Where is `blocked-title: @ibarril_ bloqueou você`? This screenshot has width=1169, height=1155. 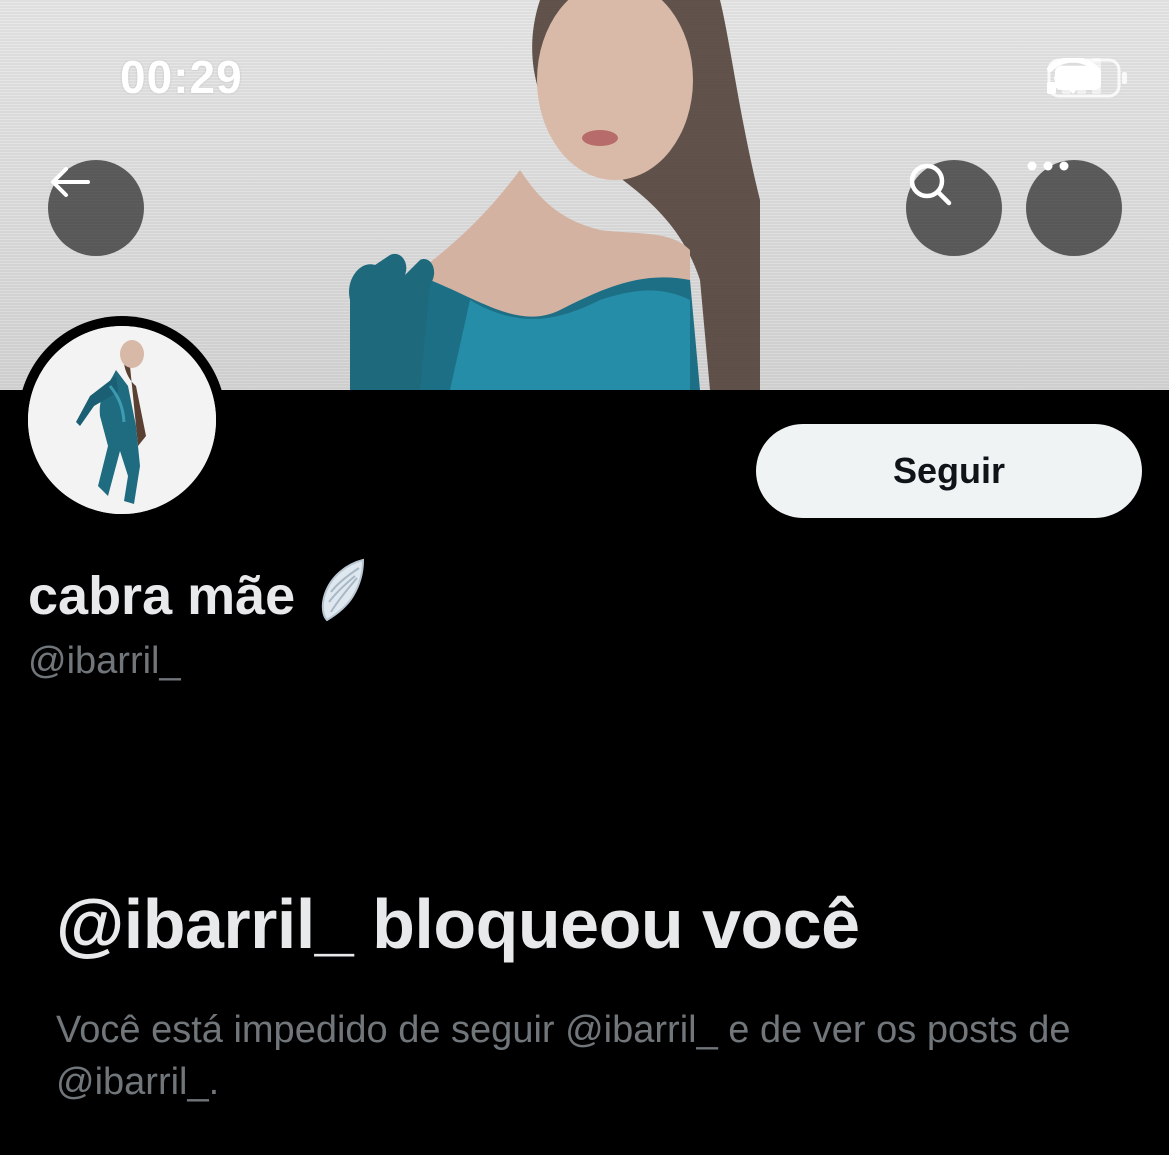 blocked-title: @ibarril_ bloqueou você is located at coordinates (458, 924).